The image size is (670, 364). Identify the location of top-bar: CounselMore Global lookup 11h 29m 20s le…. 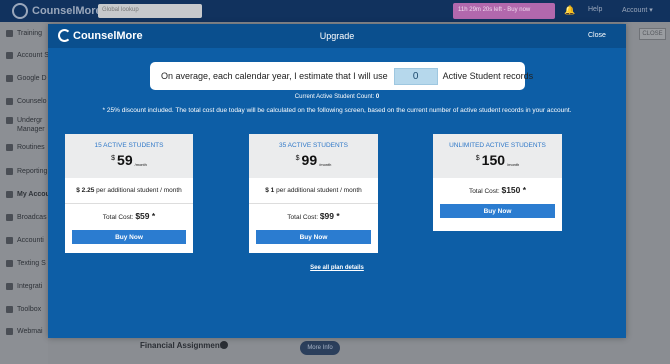
(335, 11).